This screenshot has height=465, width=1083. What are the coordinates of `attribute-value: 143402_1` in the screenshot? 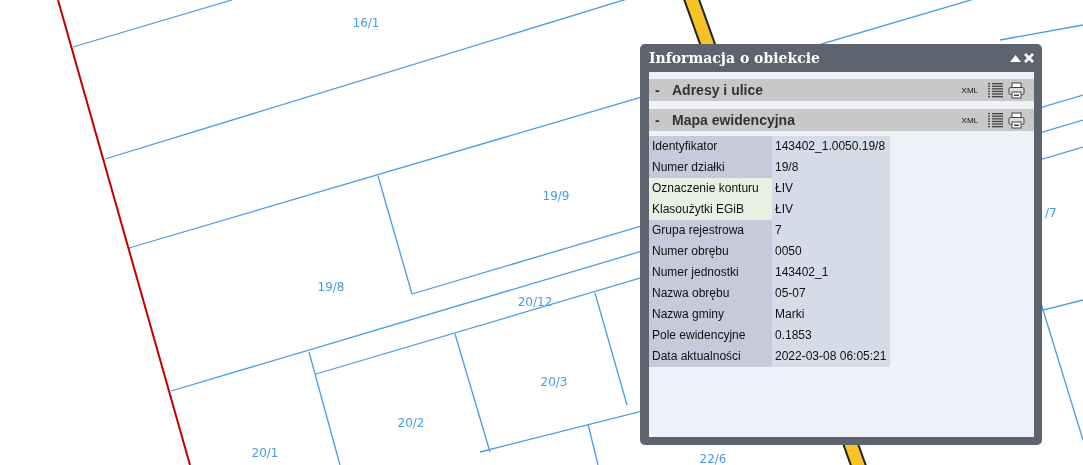 It's located at (831, 272).